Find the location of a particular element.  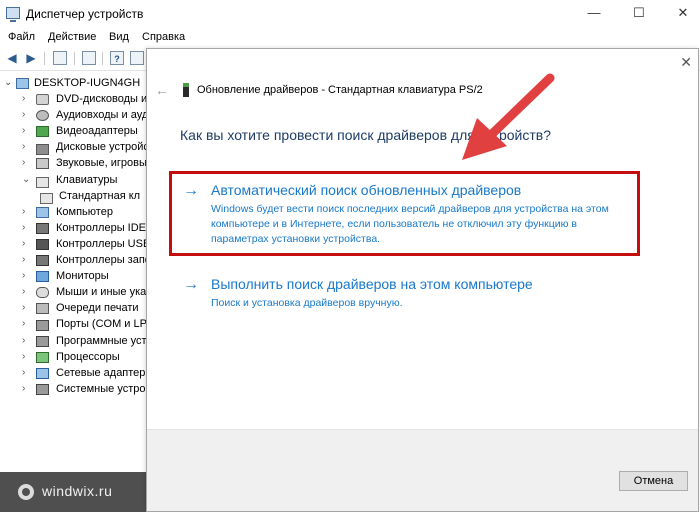

console-tree-icon is located at coordinates (60, 58).